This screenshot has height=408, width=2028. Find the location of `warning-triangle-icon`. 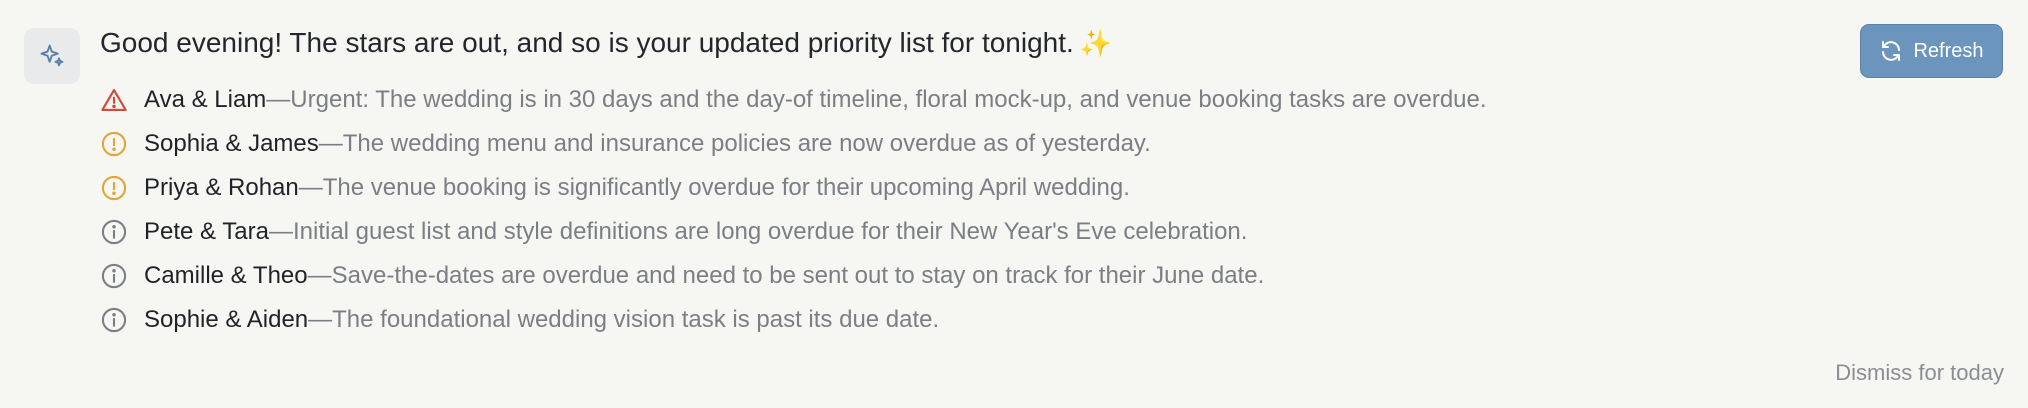

warning-triangle-icon is located at coordinates (114, 100).